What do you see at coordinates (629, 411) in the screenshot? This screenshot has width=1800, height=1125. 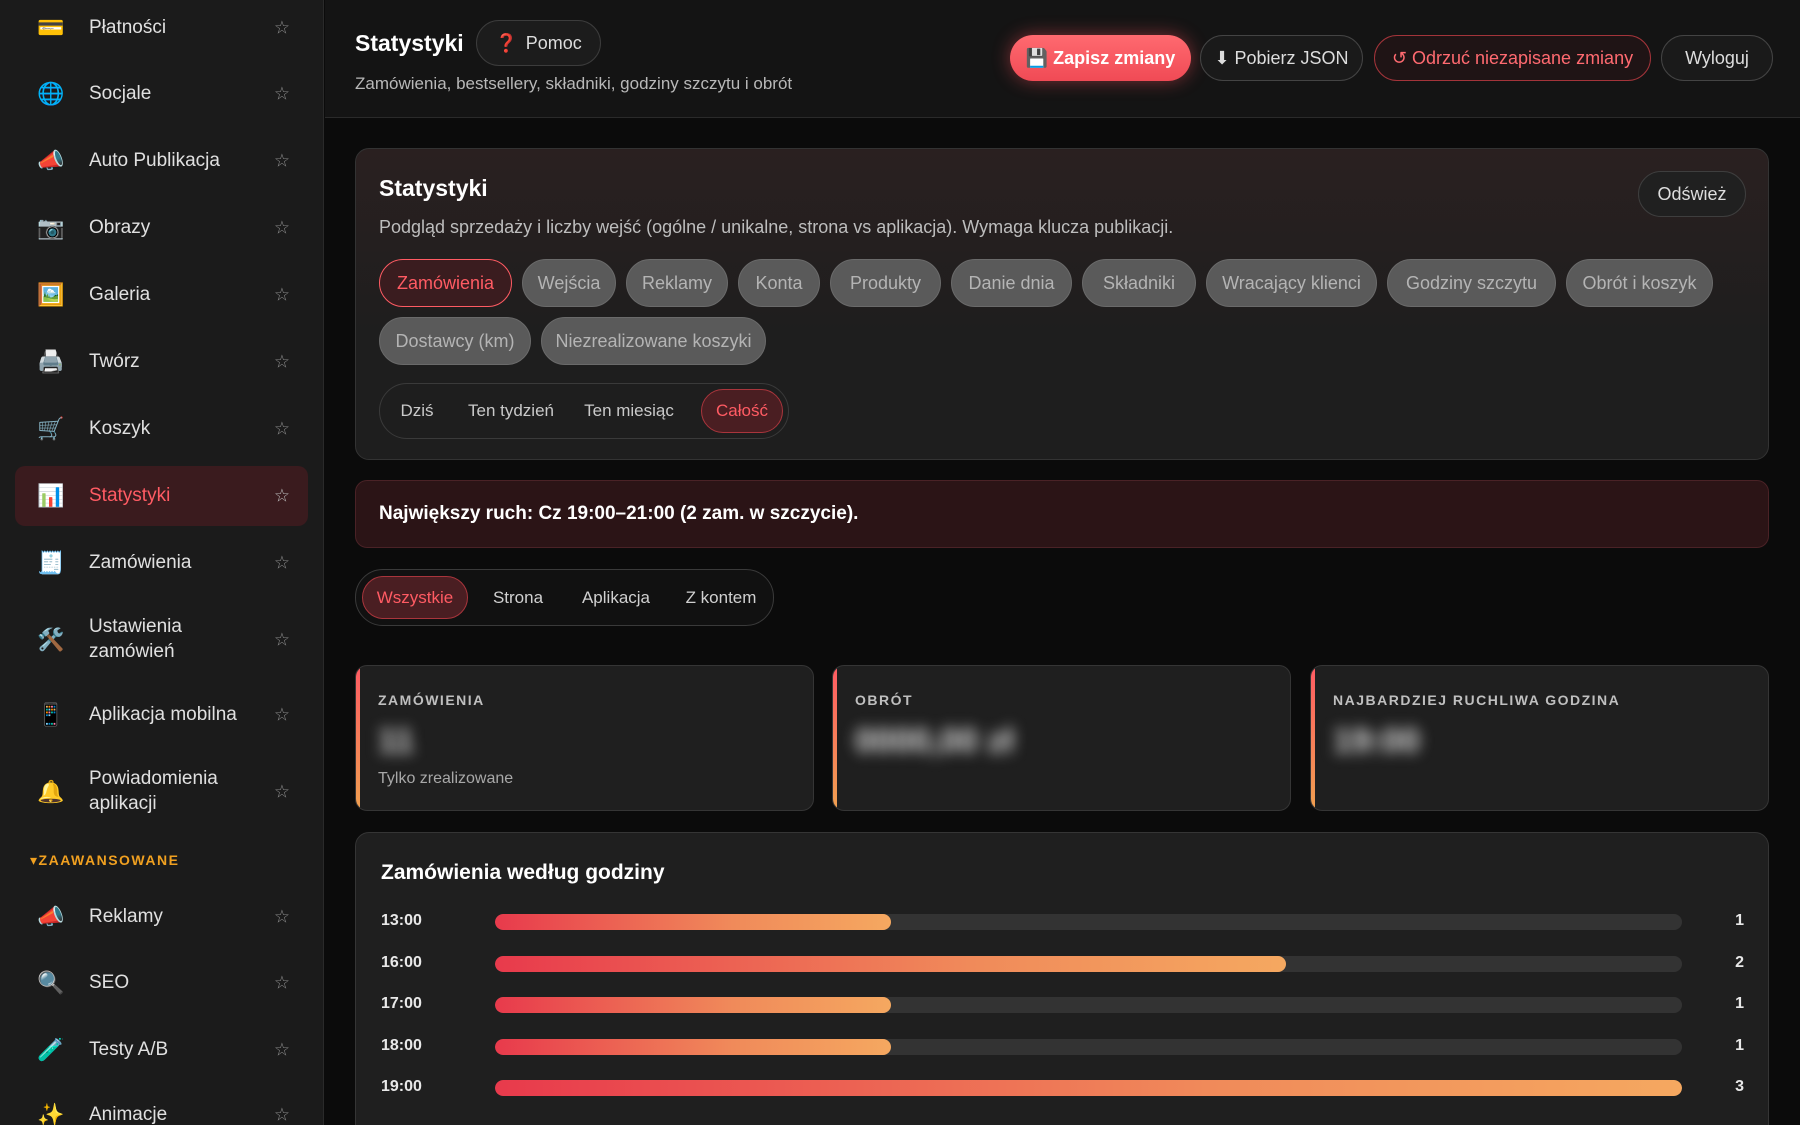 I see `period-this-month: Ten miesiąc` at bounding box center [629, 411].